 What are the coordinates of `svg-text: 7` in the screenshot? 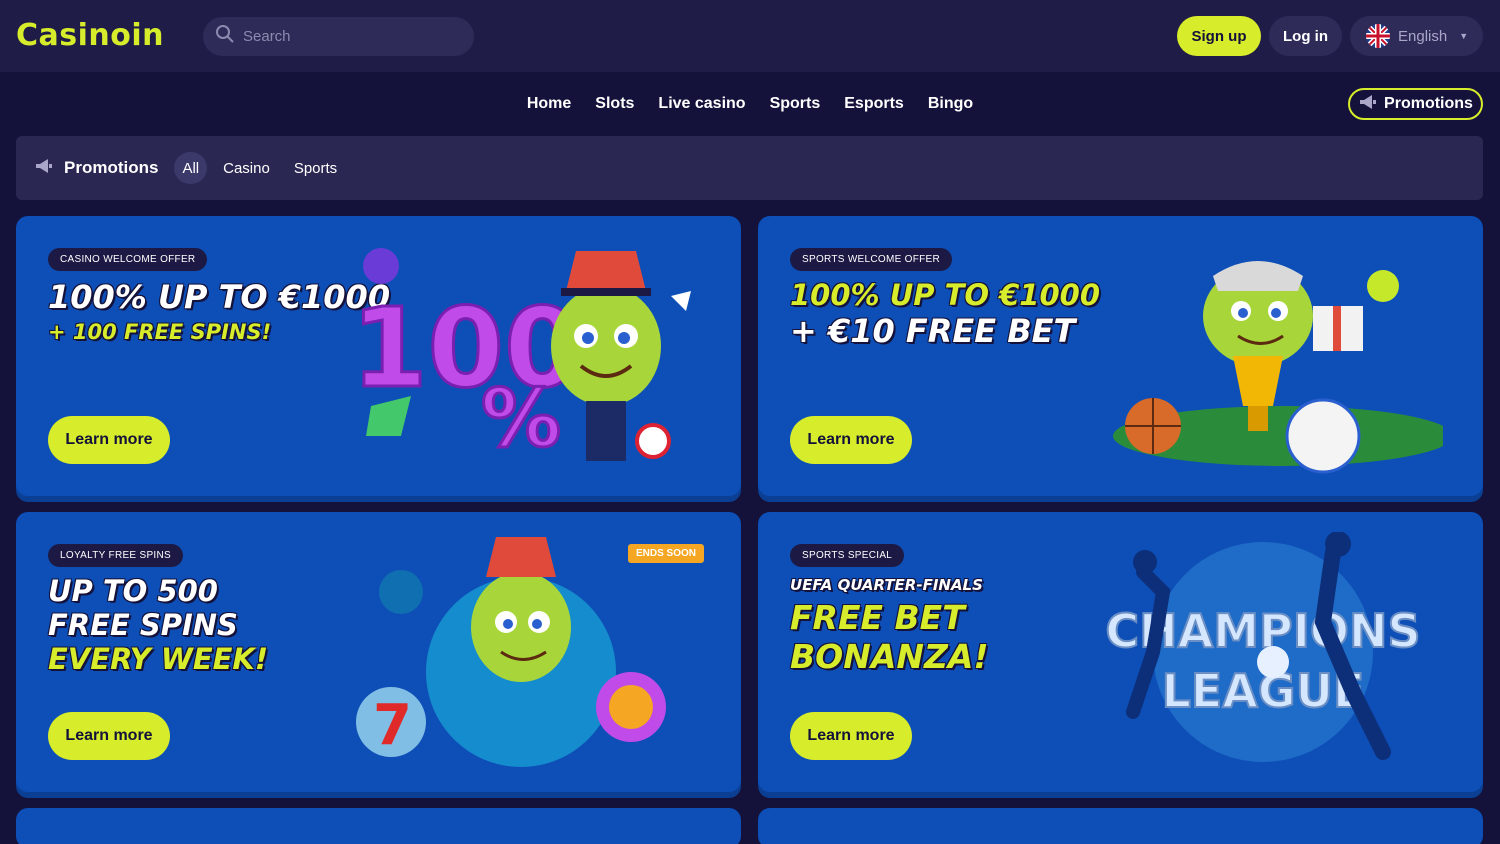 It's located at (392, 725).